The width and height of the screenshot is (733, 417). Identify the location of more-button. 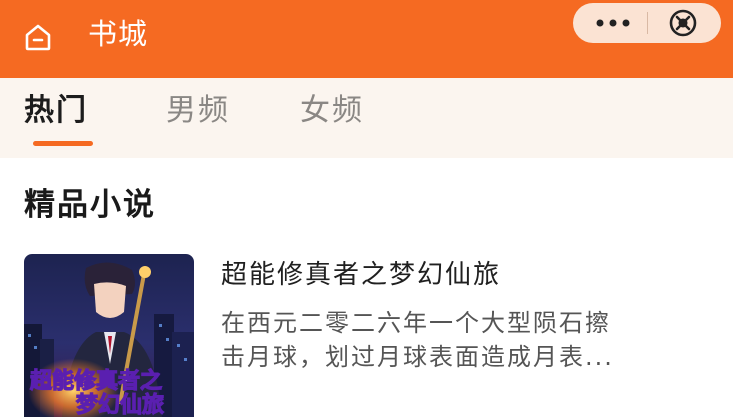
(613, 23).